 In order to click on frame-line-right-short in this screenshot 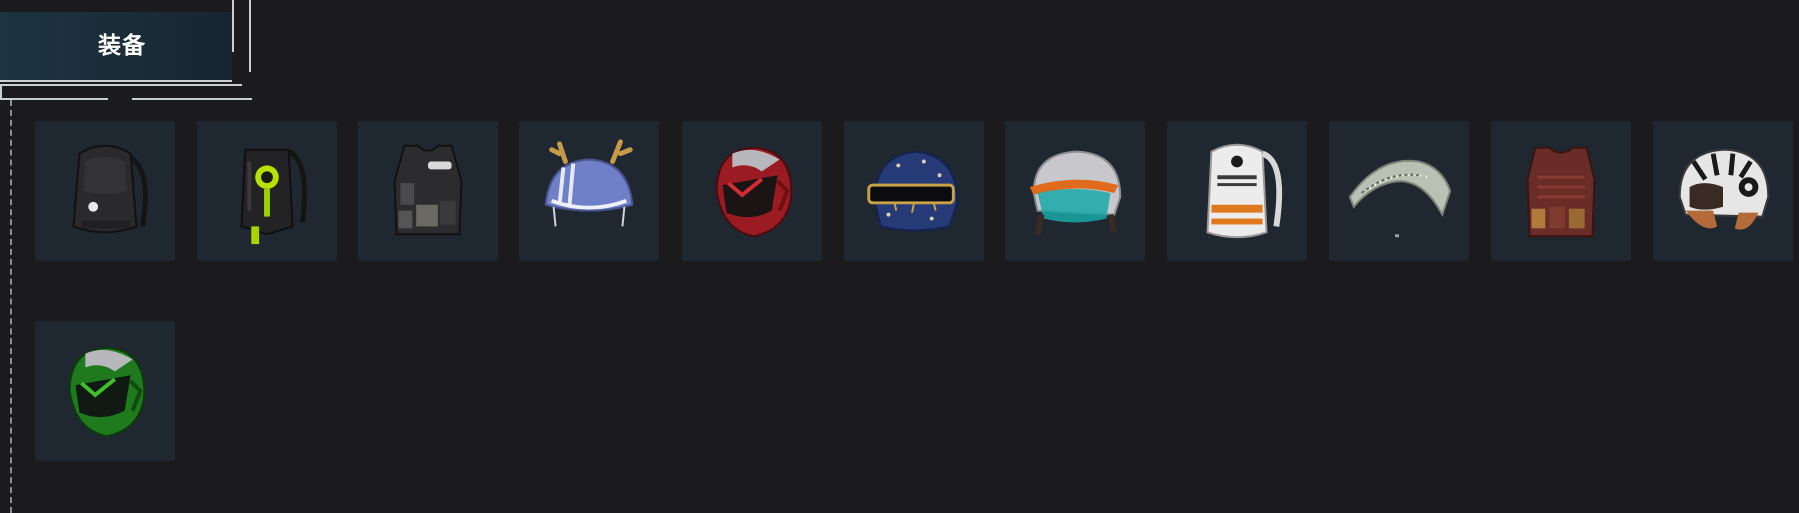, I will do `click(250, 36)`.